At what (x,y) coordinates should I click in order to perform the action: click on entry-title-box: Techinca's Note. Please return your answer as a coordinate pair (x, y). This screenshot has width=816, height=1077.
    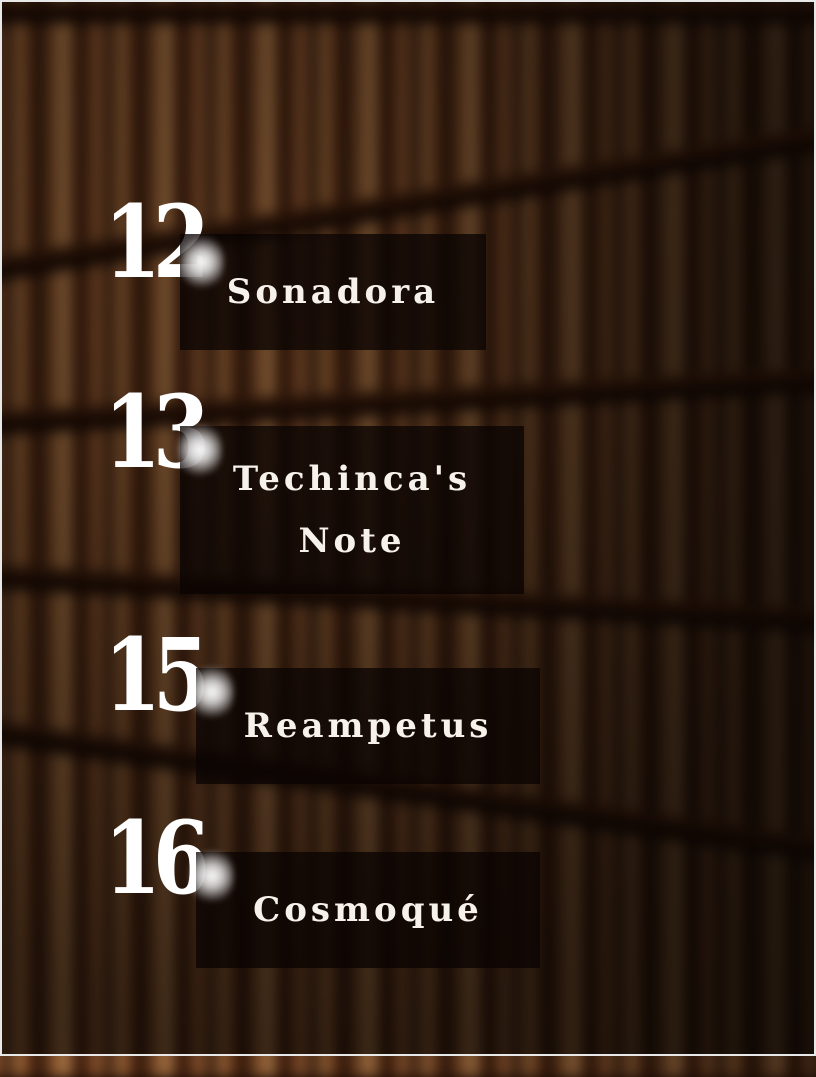
    Looking at the image, I should click on (352, 510).